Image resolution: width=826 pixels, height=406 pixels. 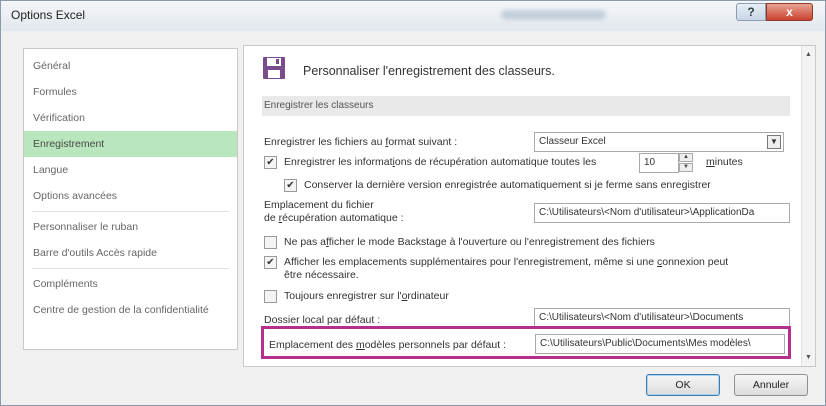 I want to click on autorecover-location-label-line1: Emplacement du fichier, so click(x=319, y=205).